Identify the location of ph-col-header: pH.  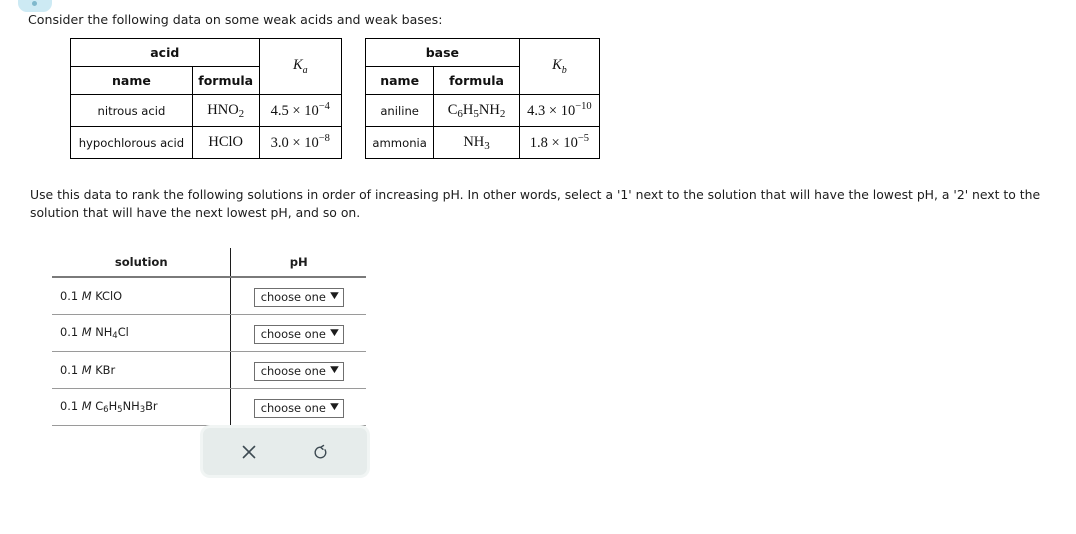
(298, 263).